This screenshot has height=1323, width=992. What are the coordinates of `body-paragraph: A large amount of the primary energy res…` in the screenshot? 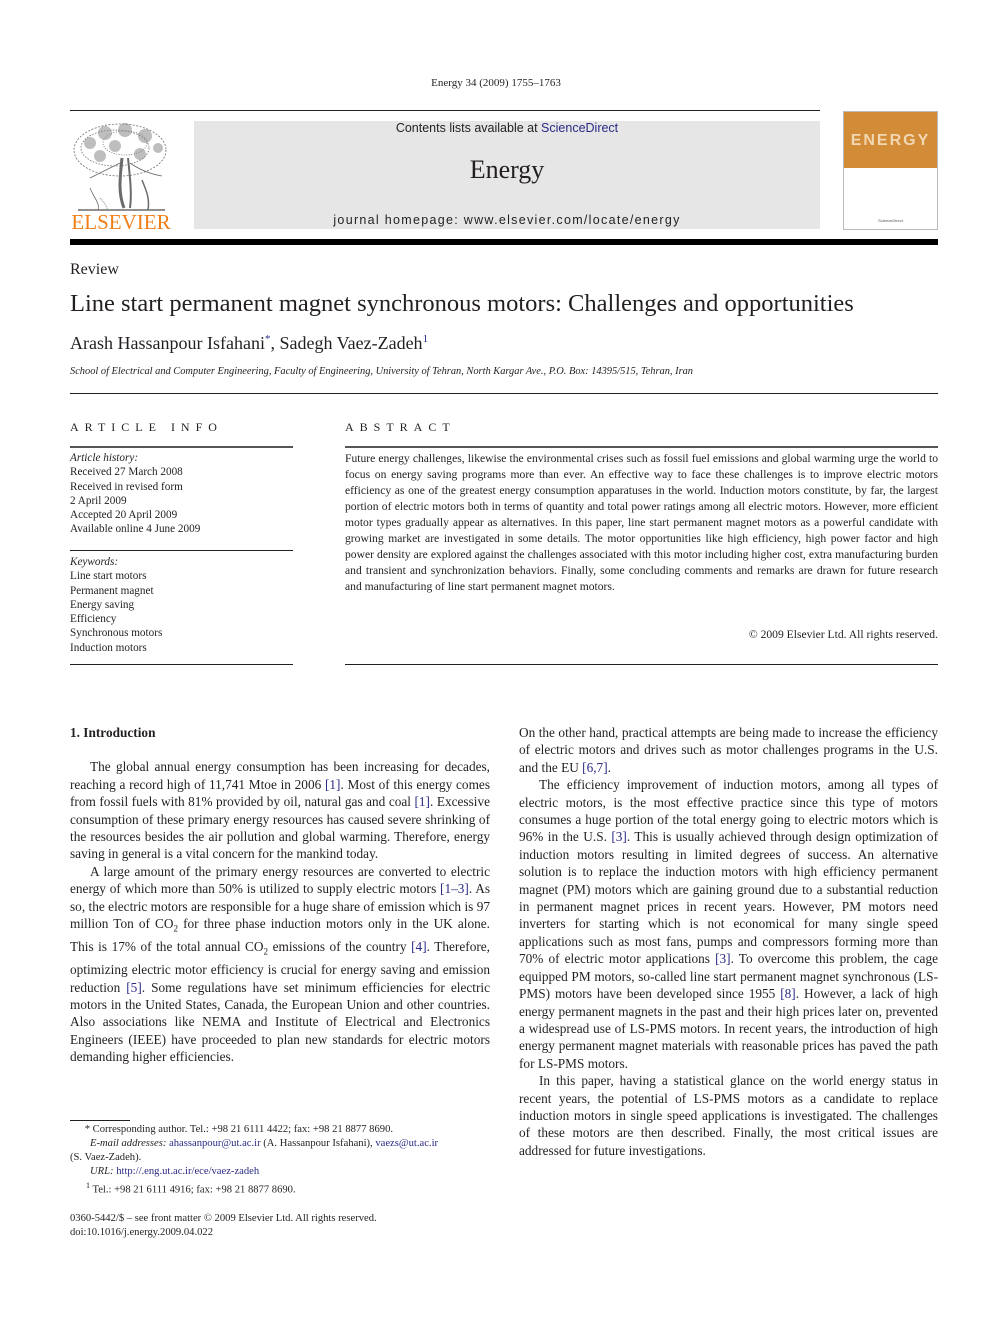 It's located at (280, 964).